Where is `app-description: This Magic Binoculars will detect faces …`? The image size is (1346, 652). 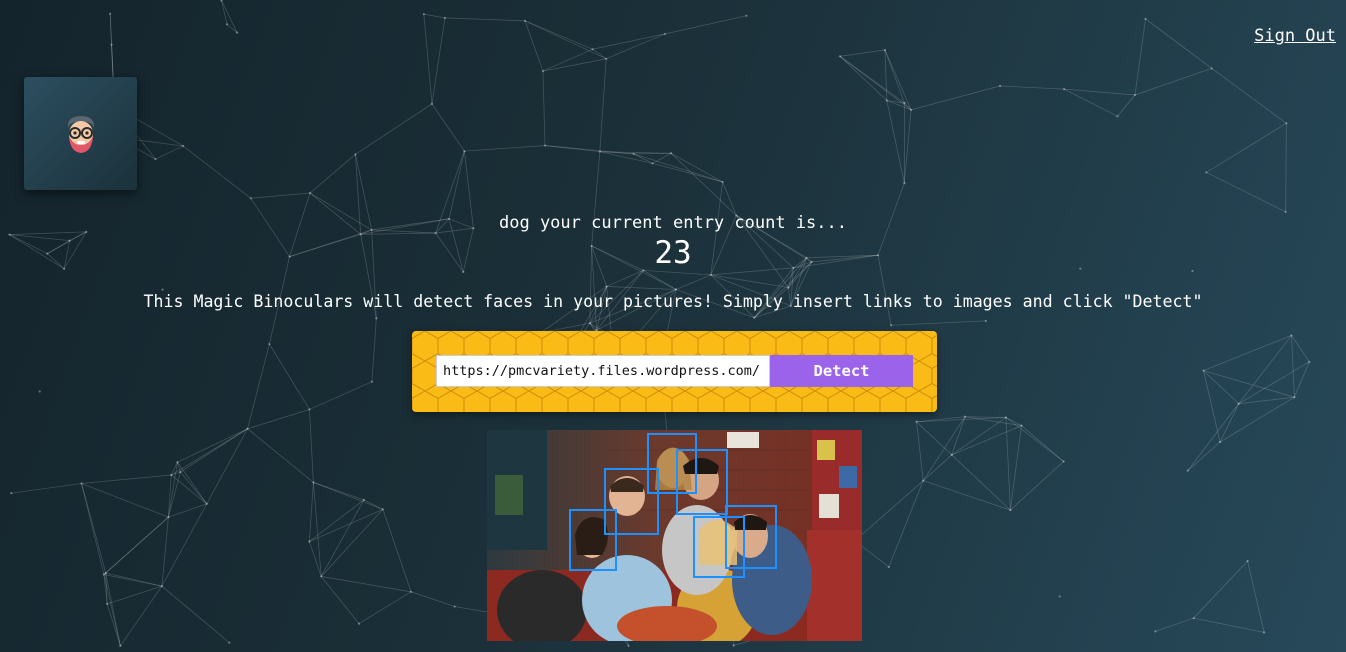 app-description: This Magic Binoculars will detect faces … is located at coordinates (673, 301).